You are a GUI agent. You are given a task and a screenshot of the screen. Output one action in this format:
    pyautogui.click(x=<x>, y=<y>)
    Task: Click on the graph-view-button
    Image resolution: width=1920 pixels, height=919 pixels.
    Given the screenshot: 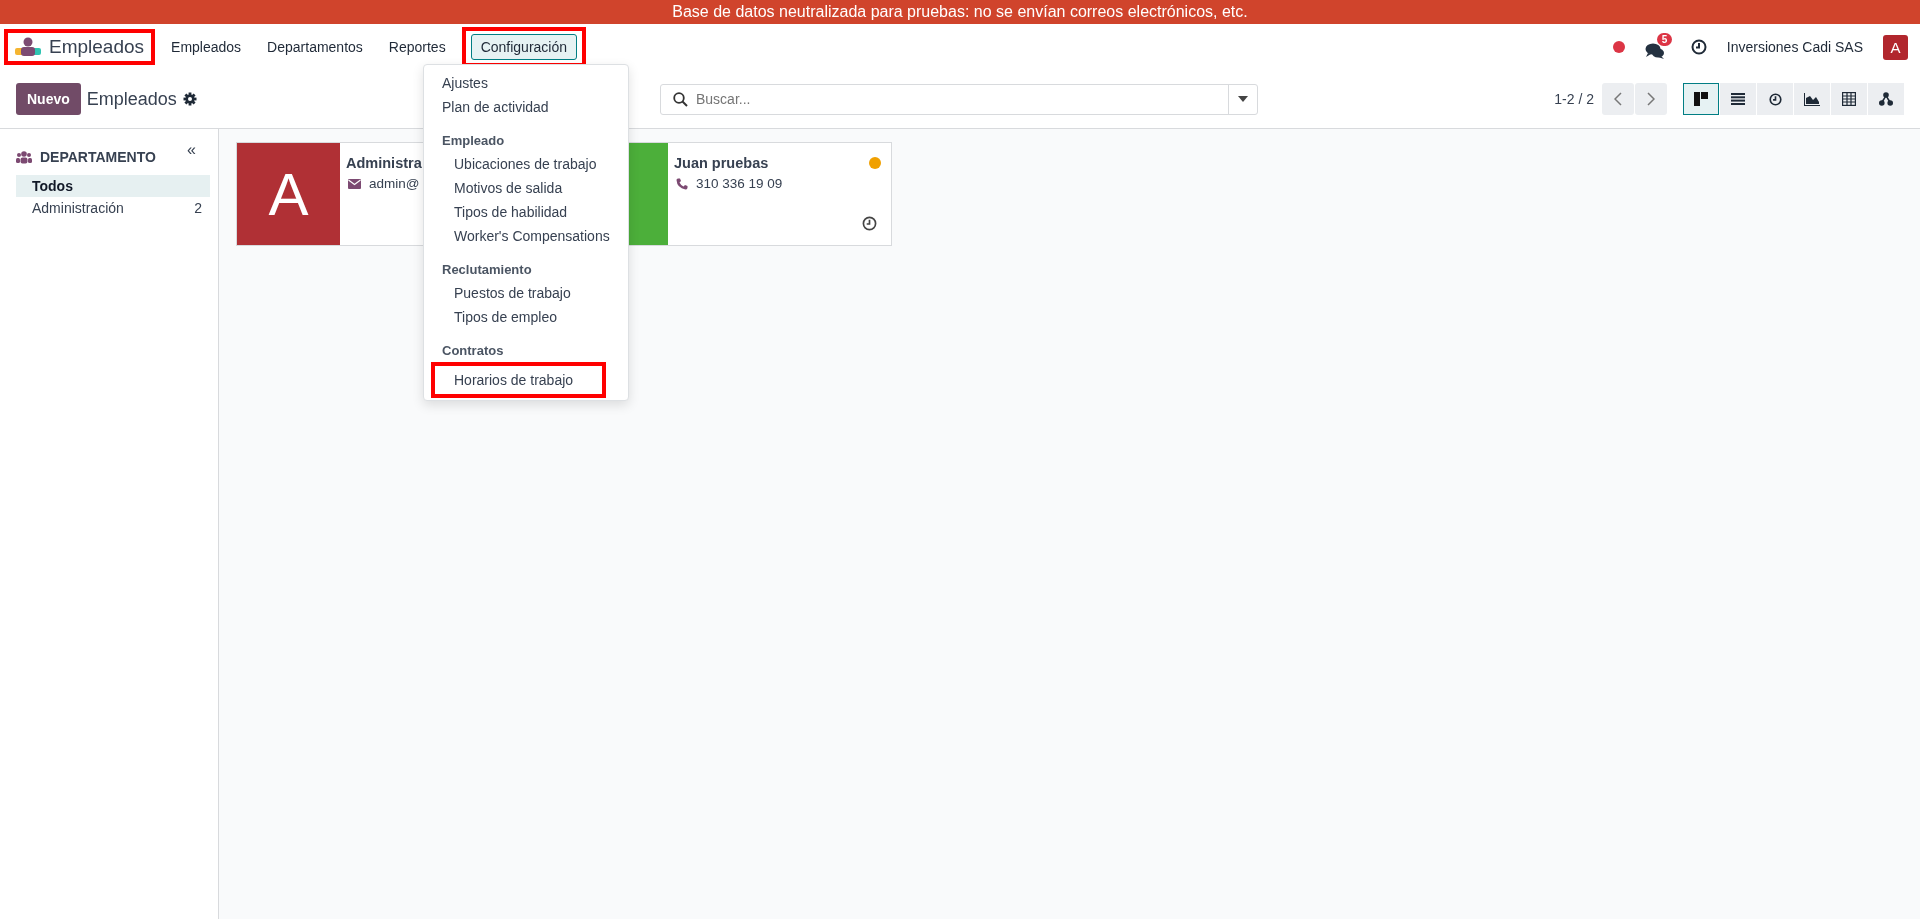 What is the action you would take?
    pyautogui.click(x=1812, y=99)
    